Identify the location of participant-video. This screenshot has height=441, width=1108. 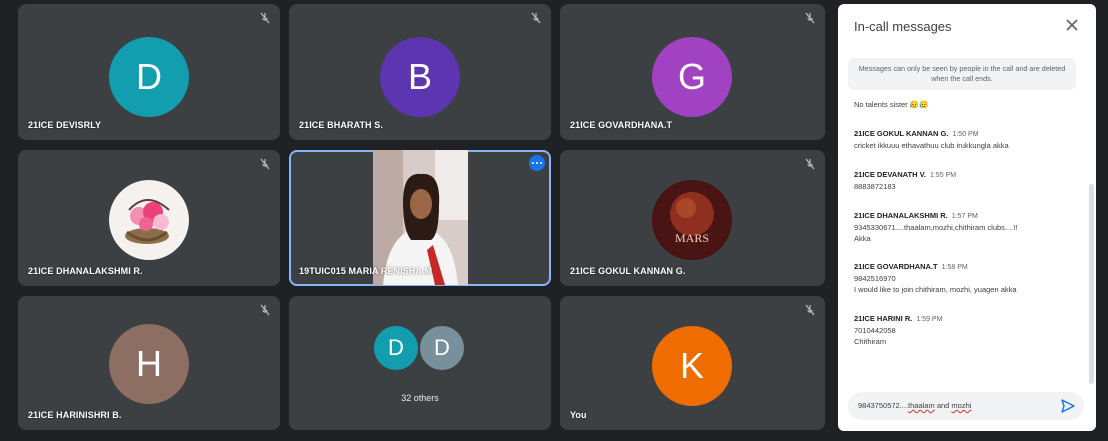
(420, 217).